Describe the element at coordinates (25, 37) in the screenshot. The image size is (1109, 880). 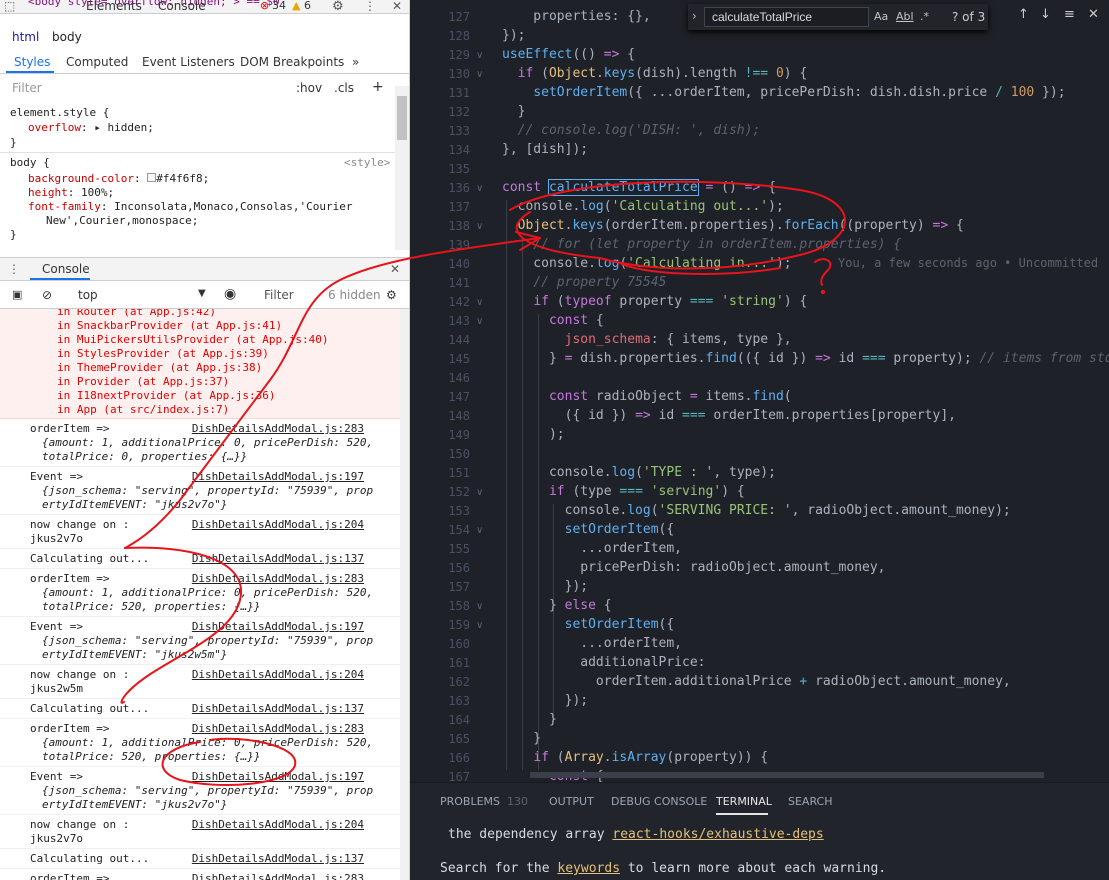
I see `breadcrumb-html: html` at that location.